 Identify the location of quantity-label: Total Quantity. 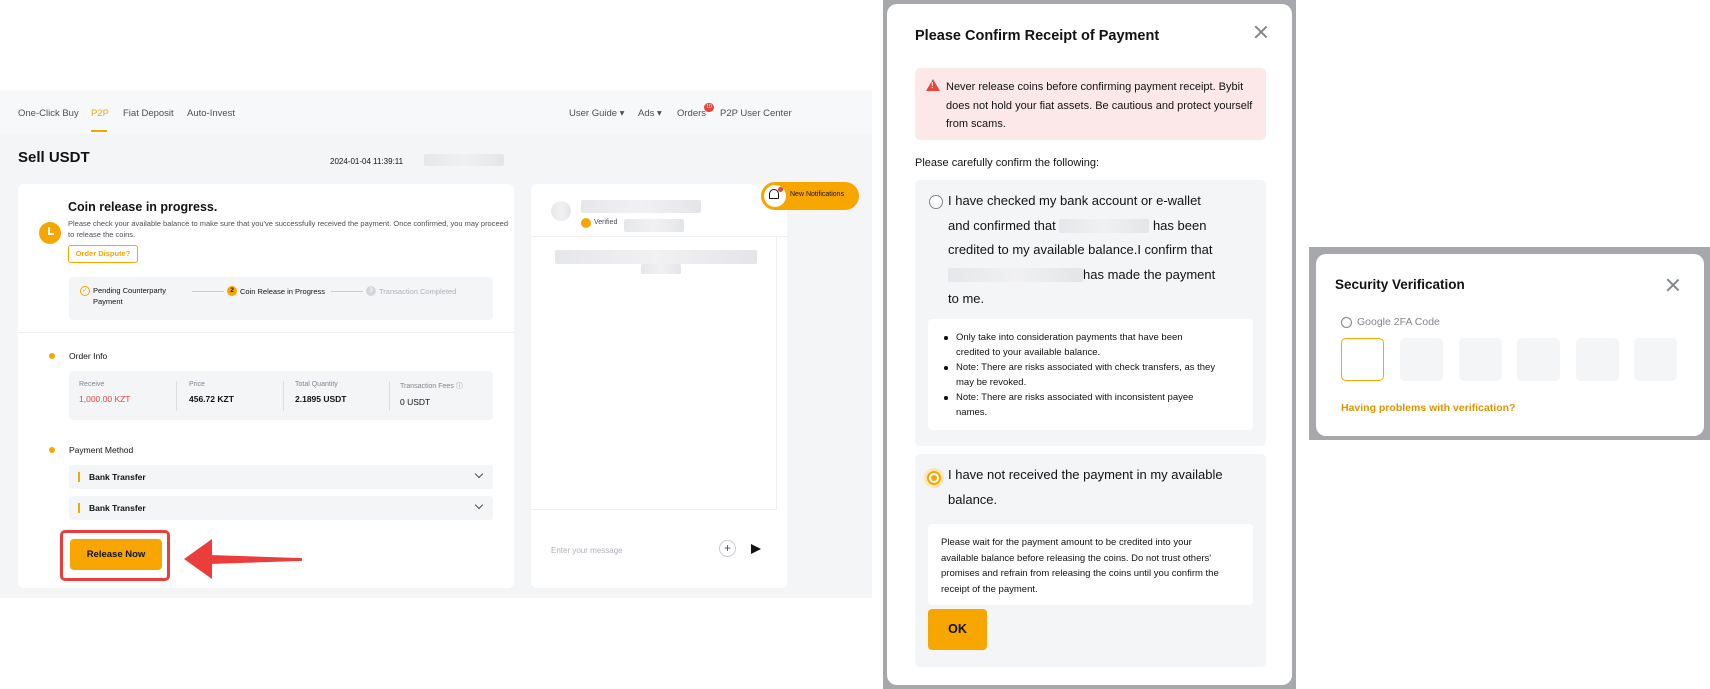
(316, 384).